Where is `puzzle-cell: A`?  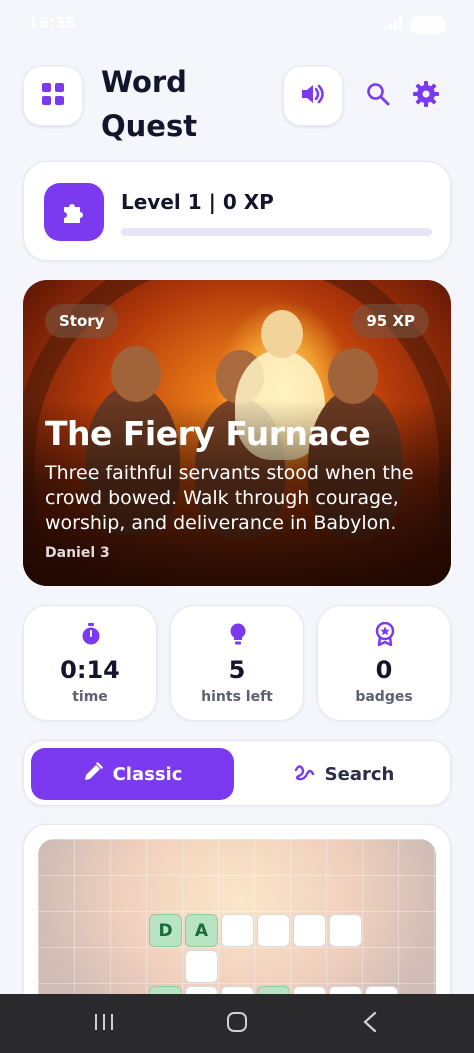 puzzle-cell: A is located at coordinates (201, 930).